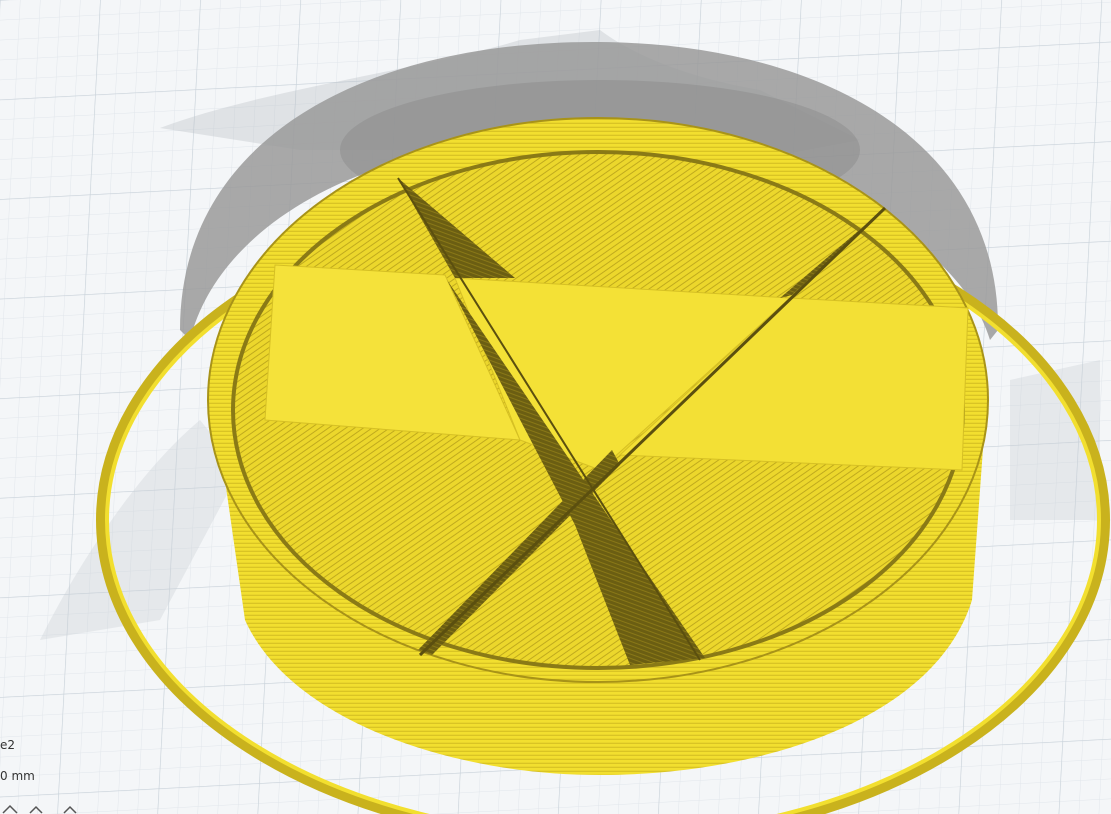  I want to click on object-dimension-label: 0 mm, so click(17, 776).